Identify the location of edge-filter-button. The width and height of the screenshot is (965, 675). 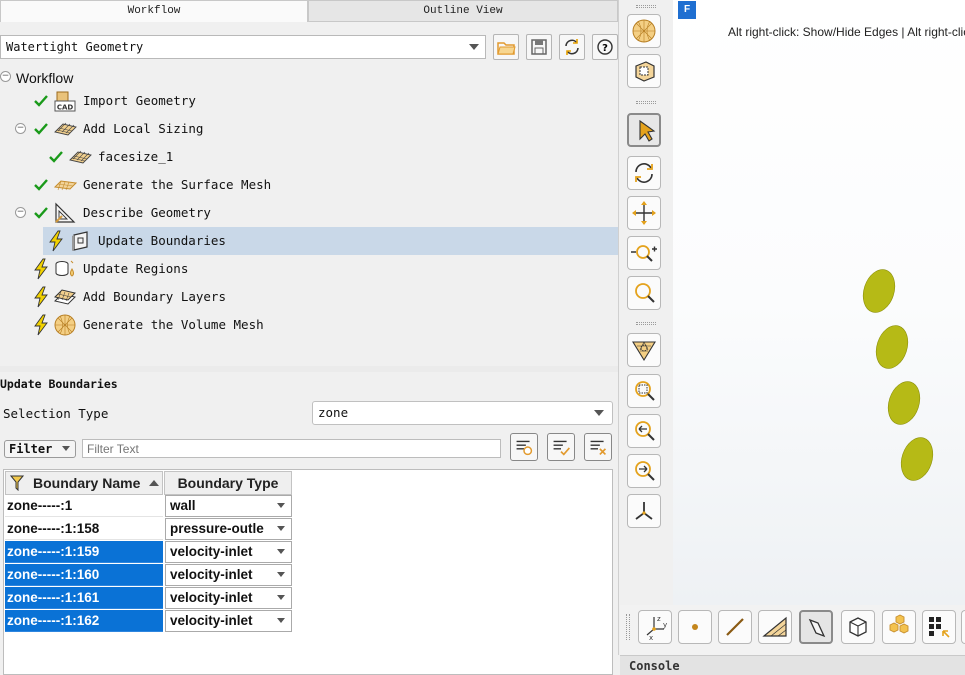
(735, 627).